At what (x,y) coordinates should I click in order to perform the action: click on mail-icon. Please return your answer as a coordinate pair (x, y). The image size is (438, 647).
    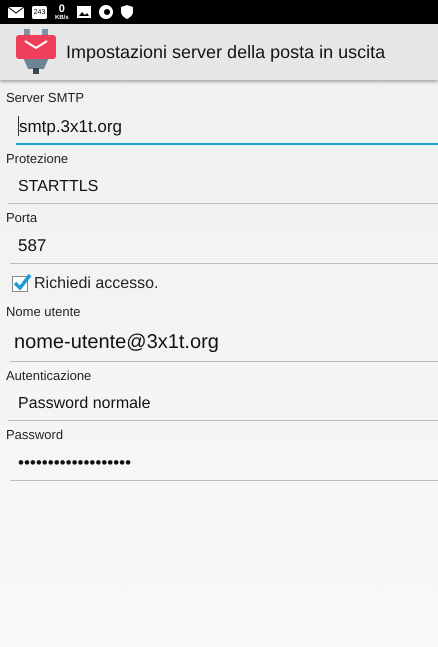
    Looking at the image, I should click on (16, 12).